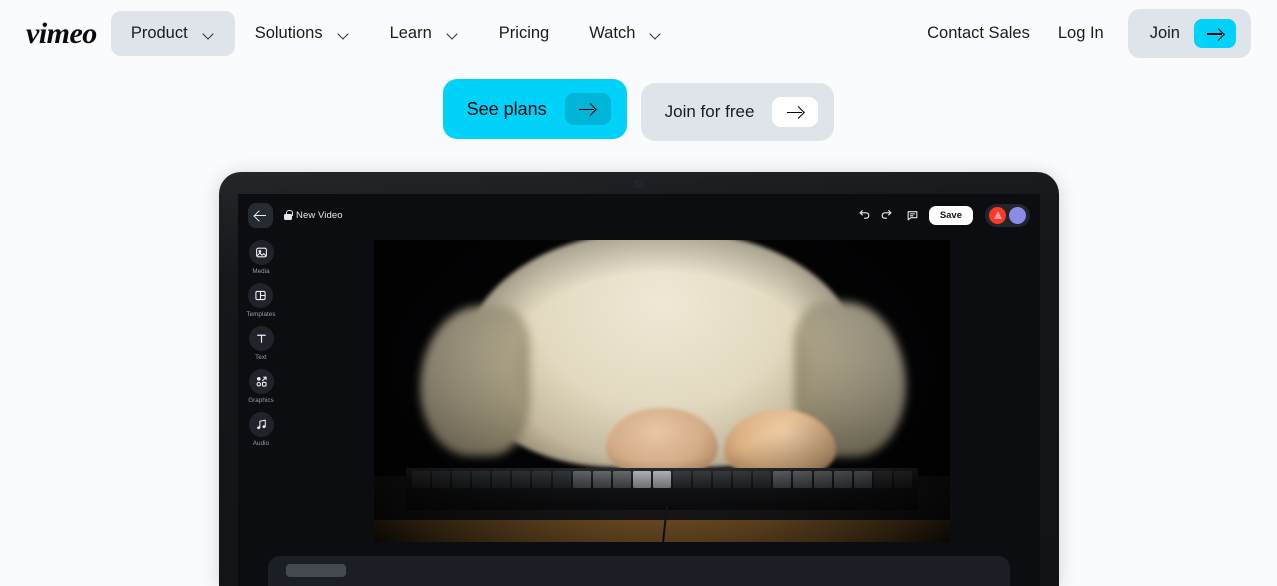 The width and height of the screenshot is (1277, 586). I want to click on nav-item-label: Learn, so click(410, 33).